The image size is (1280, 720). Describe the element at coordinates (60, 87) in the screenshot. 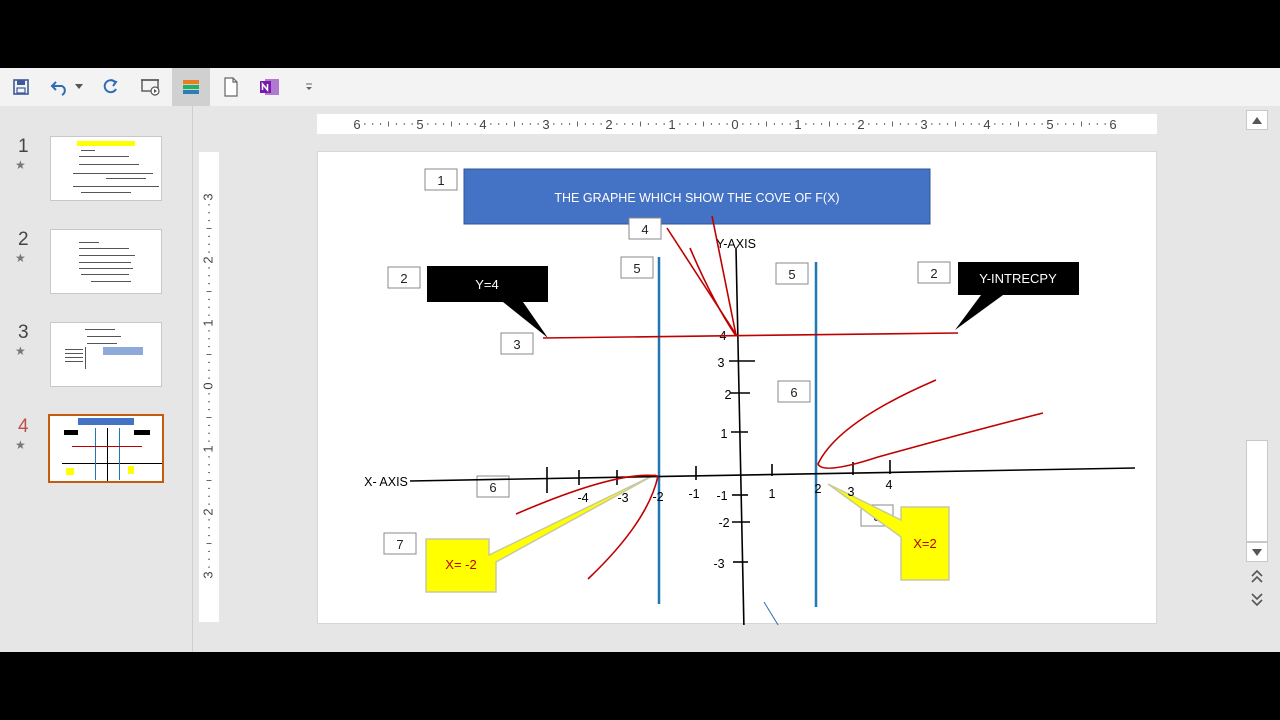

I see `undo-icon` at that location.